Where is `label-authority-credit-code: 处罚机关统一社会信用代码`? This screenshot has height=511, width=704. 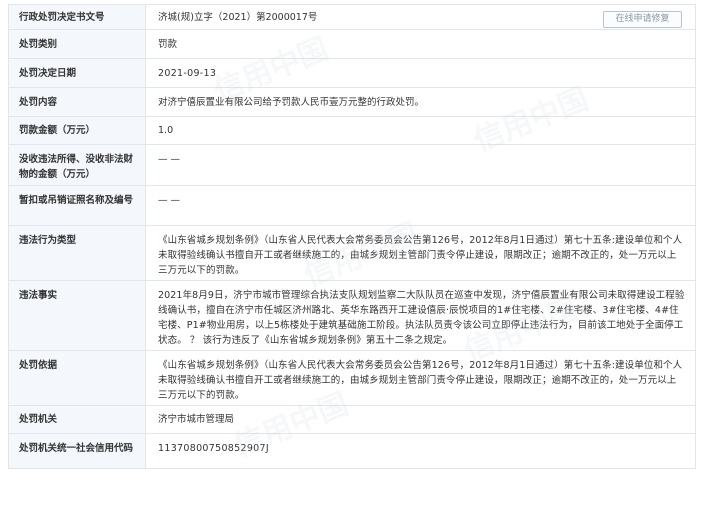 label-authority-credit-code: 处罚机关统一社会信用代码 is located at coordinates (77, 451).